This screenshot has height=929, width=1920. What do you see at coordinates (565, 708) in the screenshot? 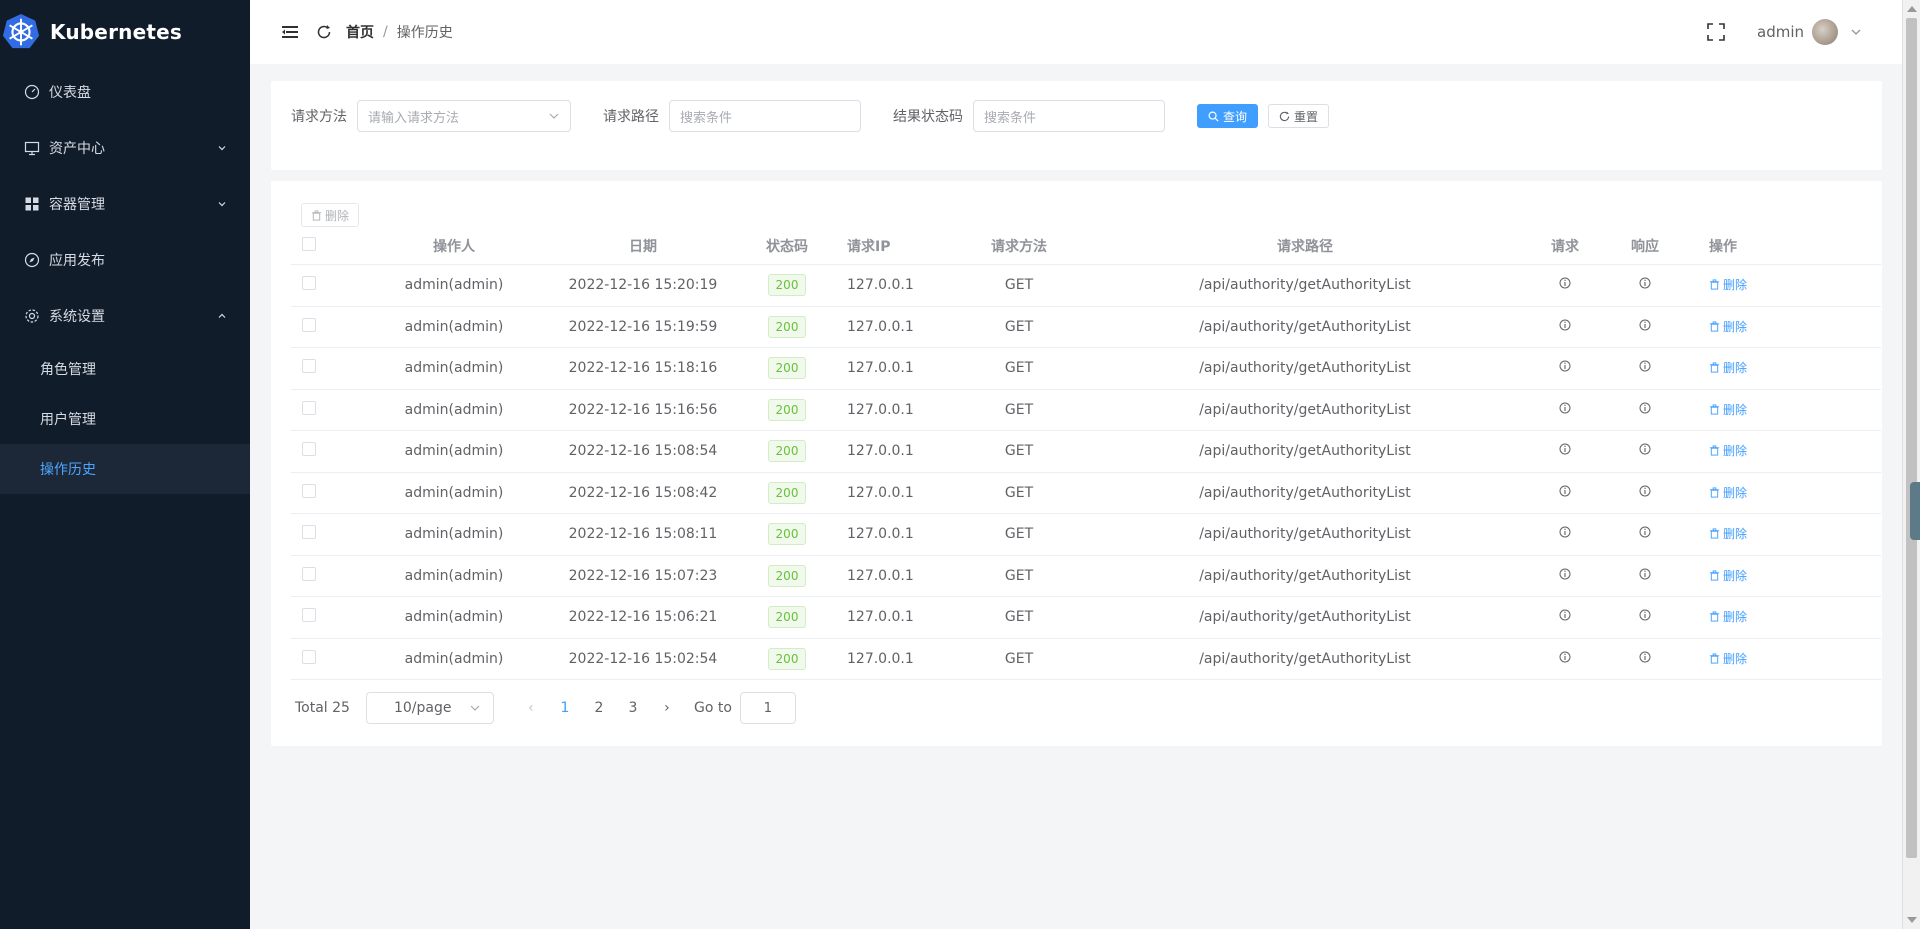
I see `page-number: 1` at bounding box center [565, 708].